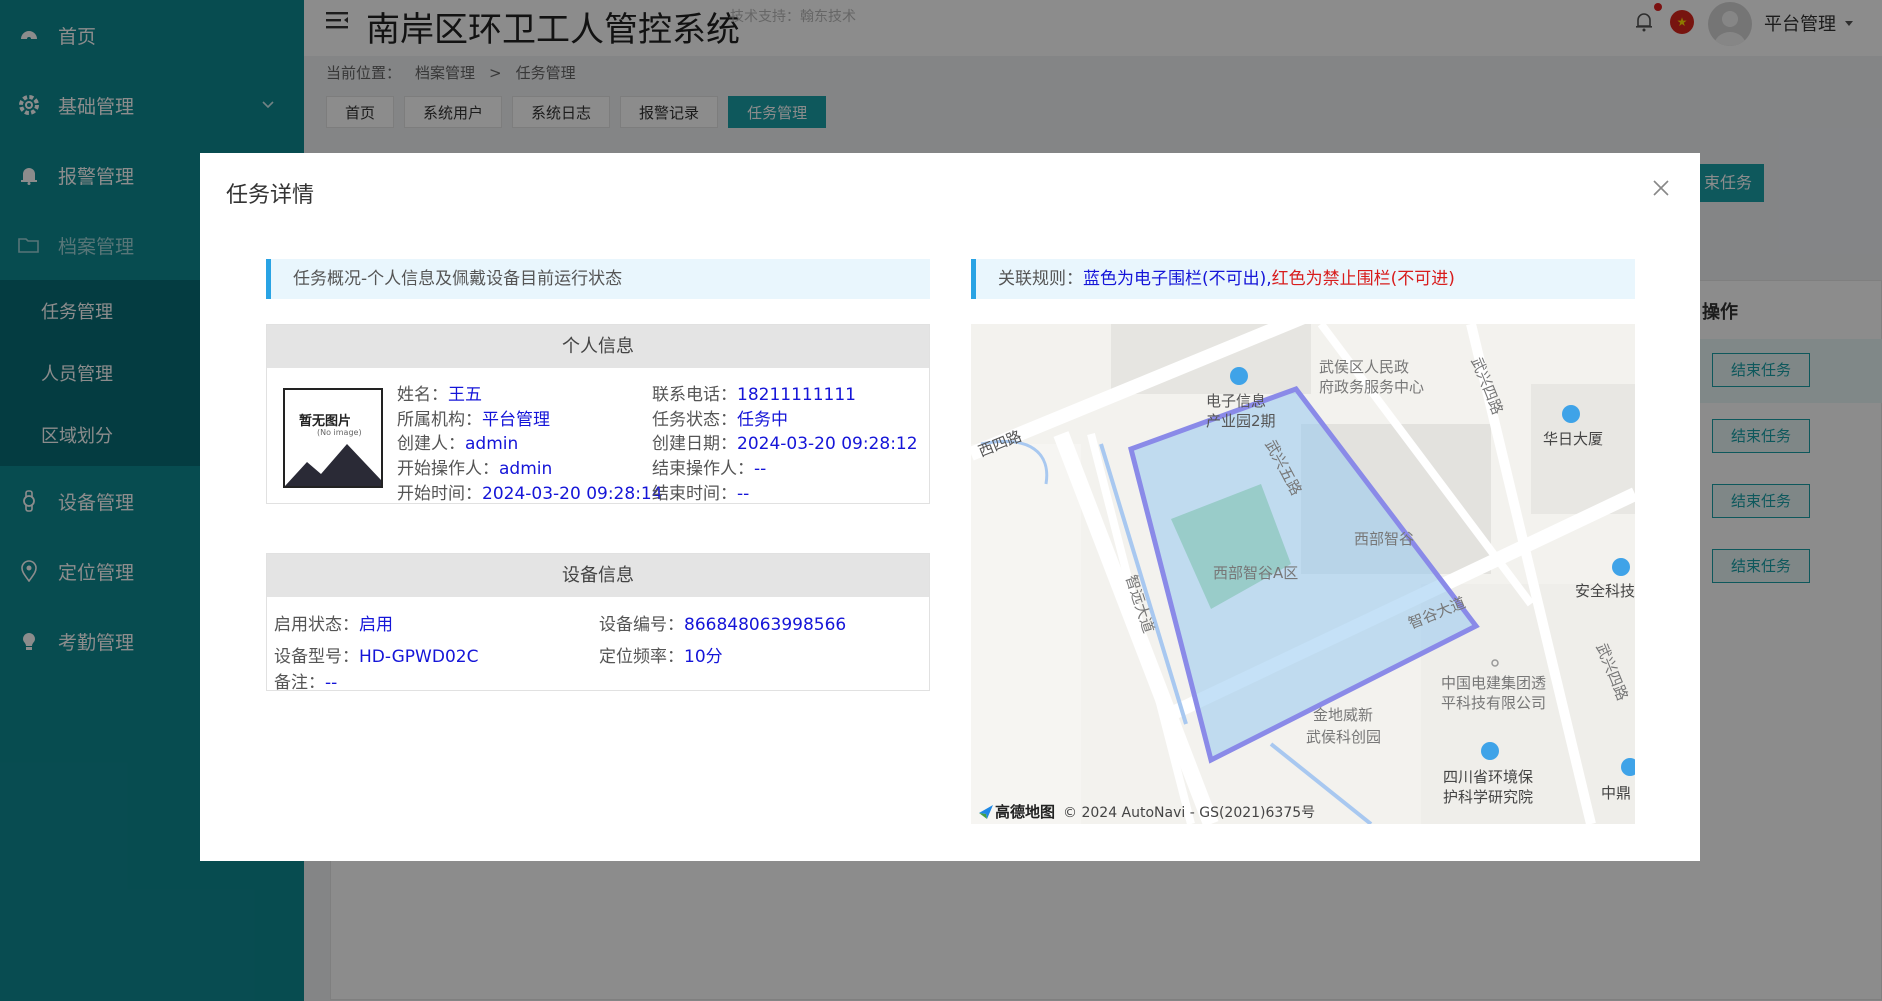 The height and width of the screenshot is (1001, 1882). I want to click on created-date-field: 创建日期：2024-03-20 09:28:12, so click(785, 444).